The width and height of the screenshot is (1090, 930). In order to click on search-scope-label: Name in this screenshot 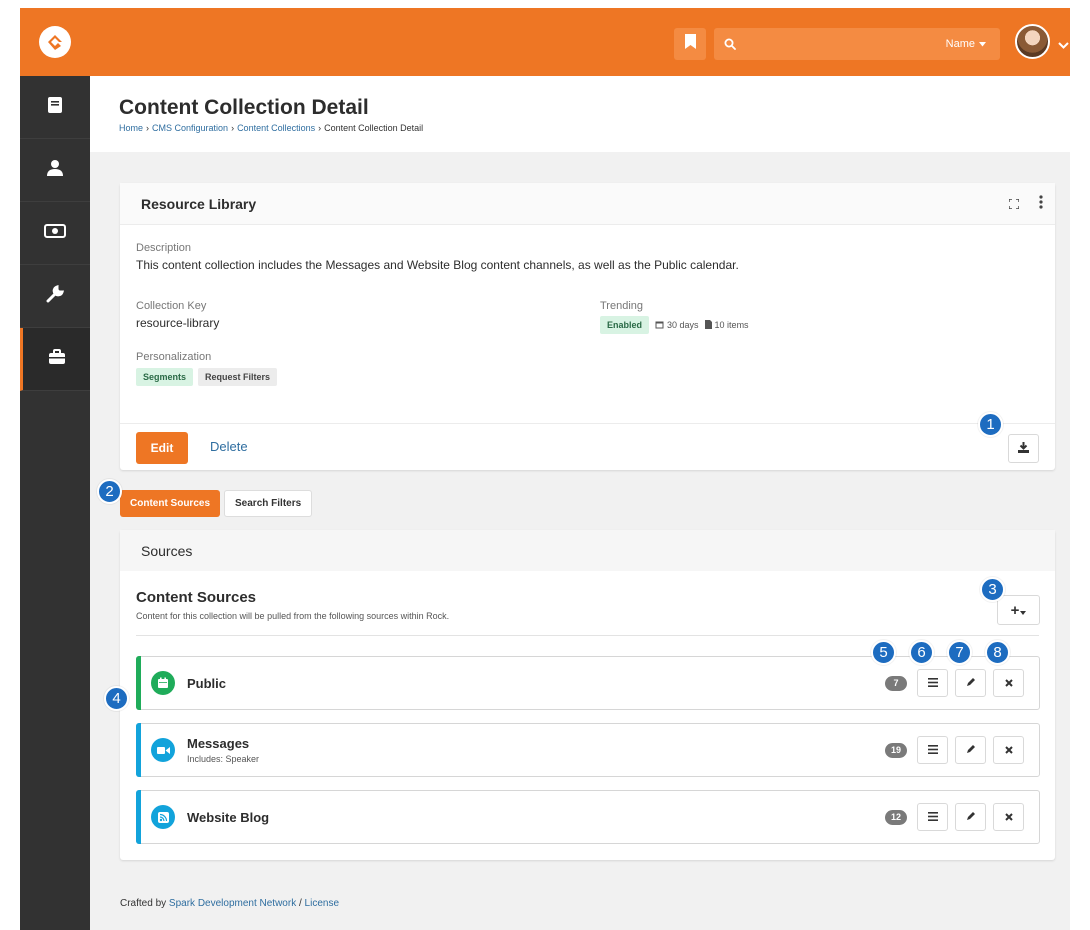, I will do `click(960, 44)`.